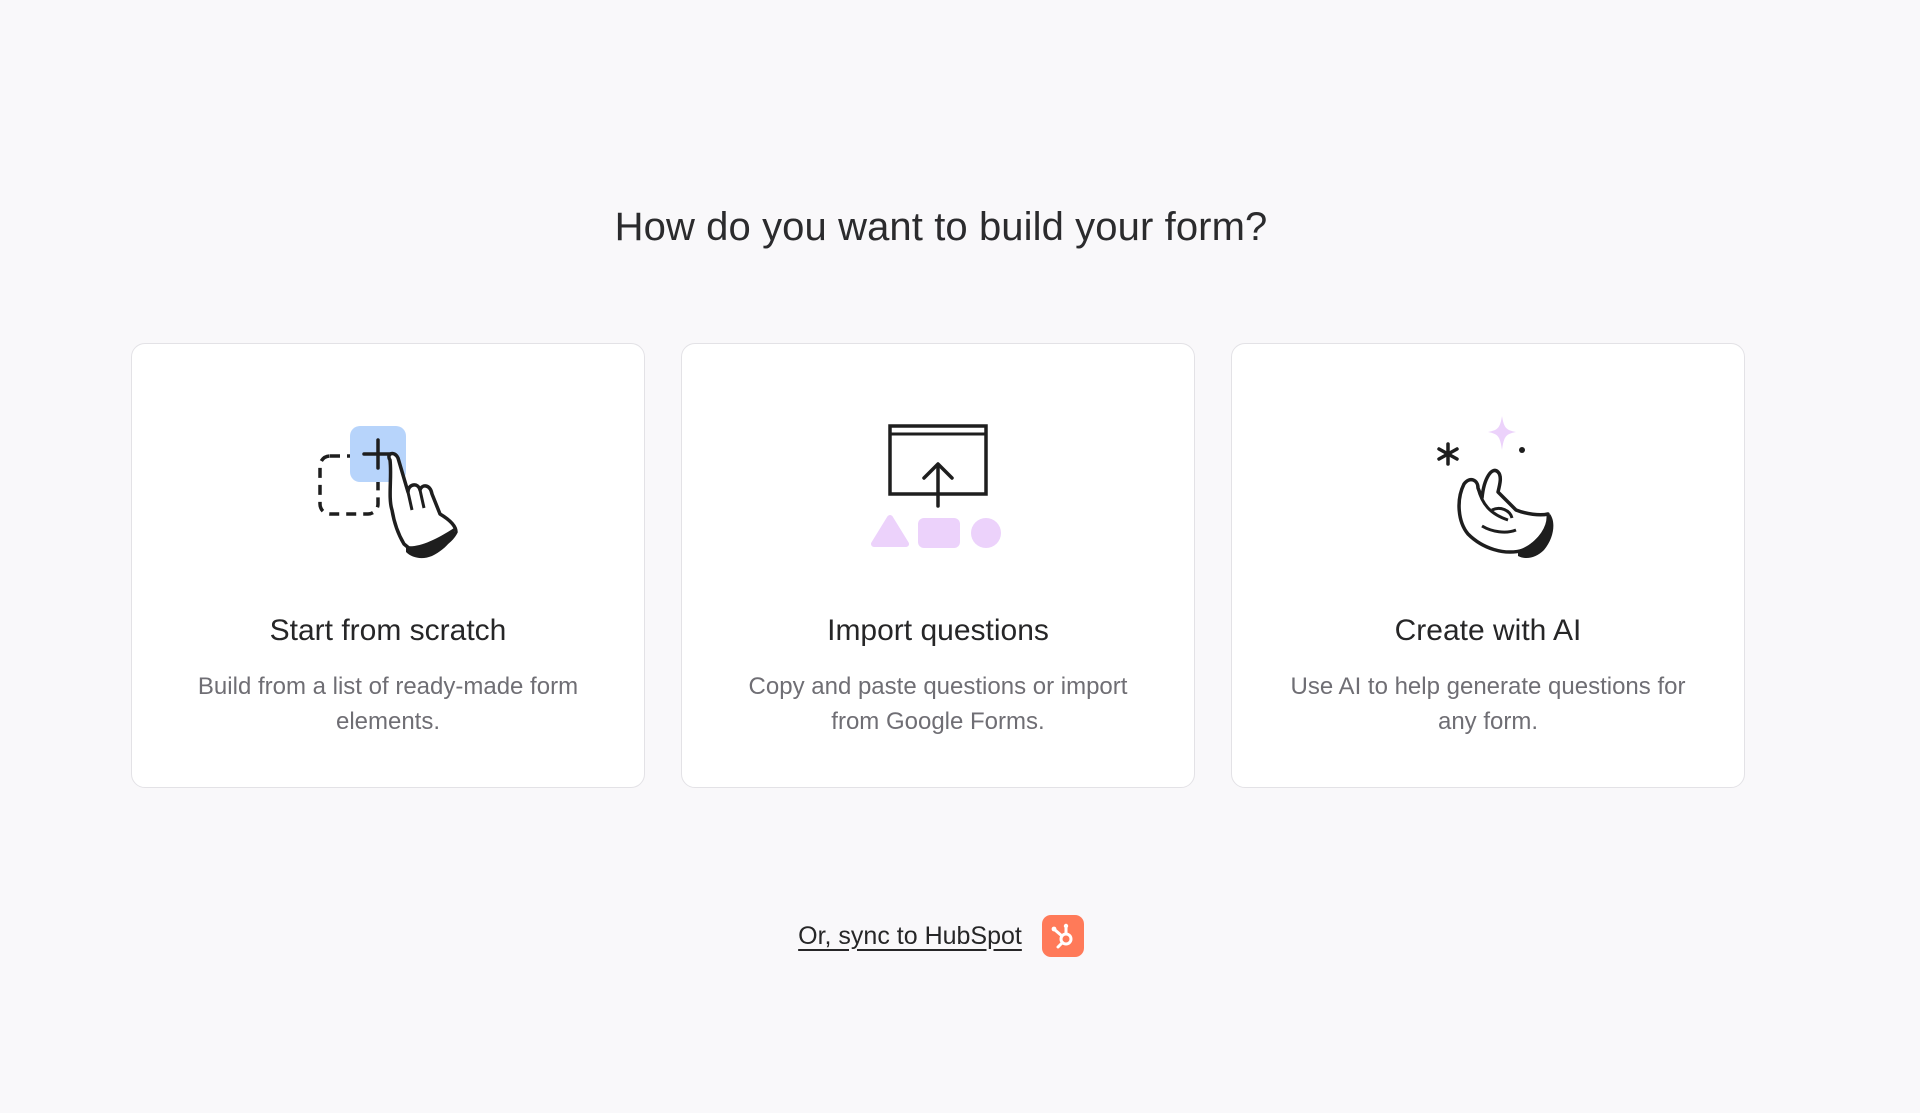 This screenshot has width=1920, height=1113. What do you see at coordinates (388, 492) in the screenshot?
I see `hand-add-element-icon` at bounding box center [388, 492].